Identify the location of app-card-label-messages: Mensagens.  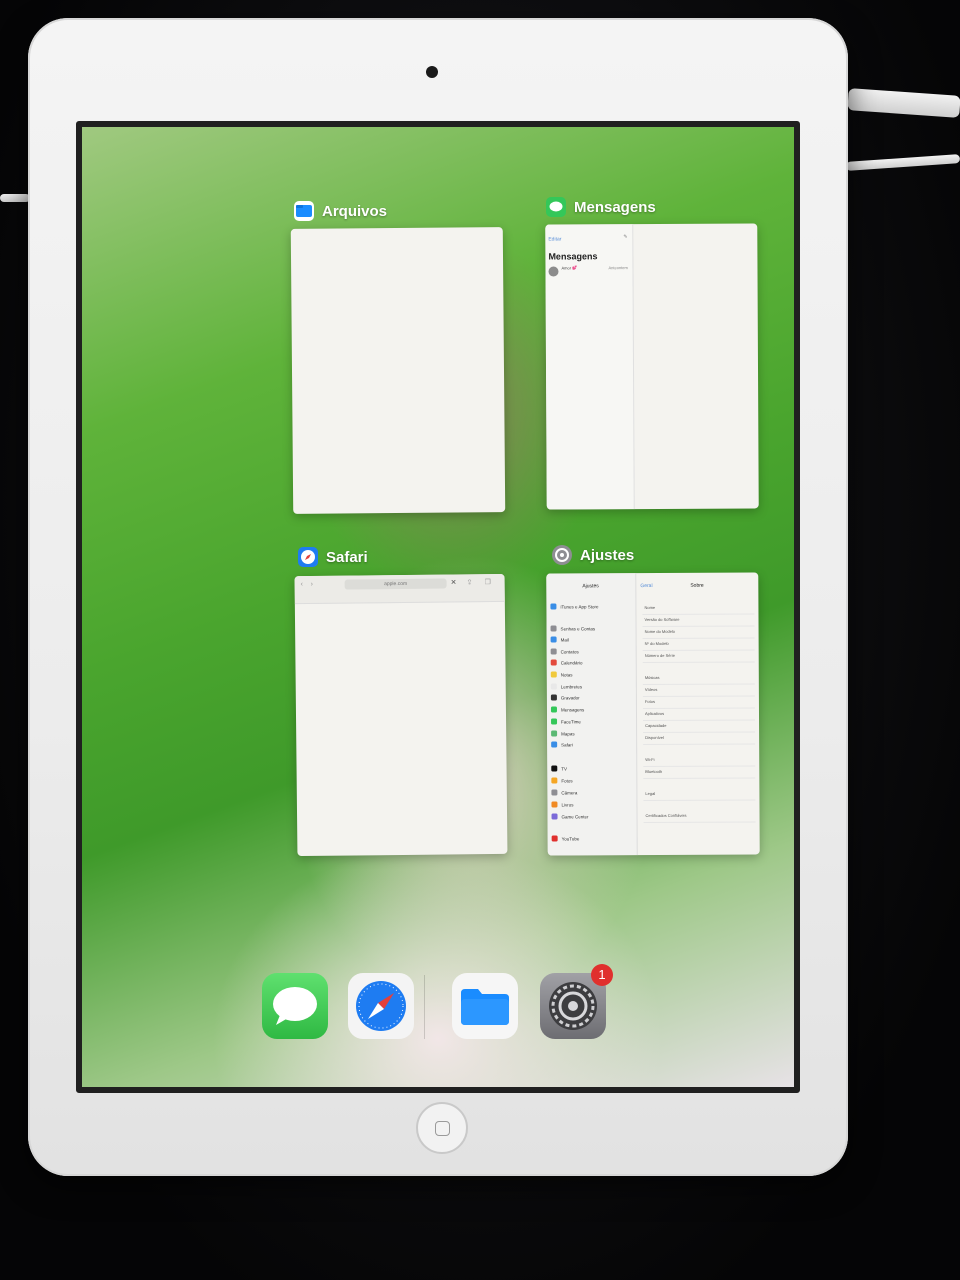
(601, 207).